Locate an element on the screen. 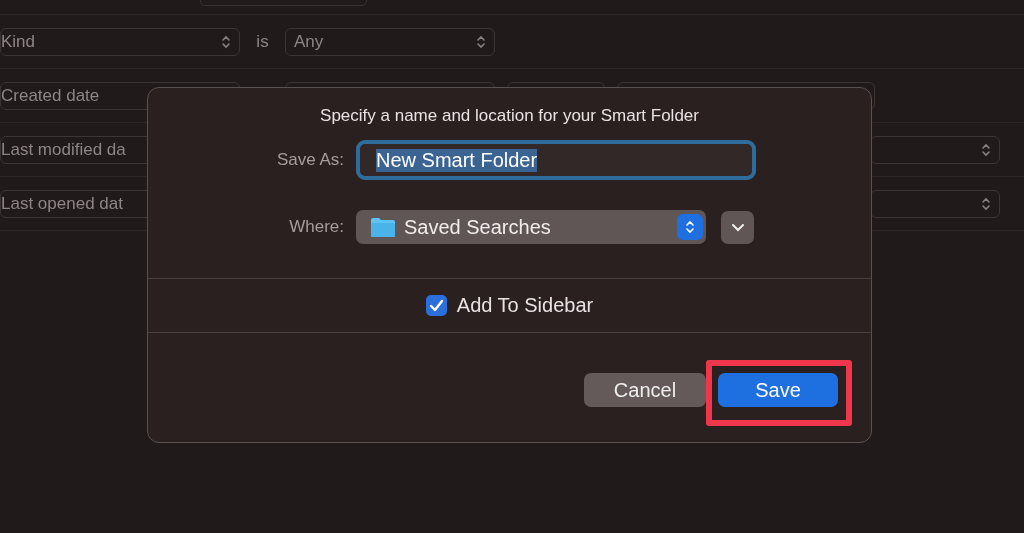 This screenshot has height=533, width=1024. dialog-title: Specify a name and location for your Smart Folder is located at coordinates (509, 116).